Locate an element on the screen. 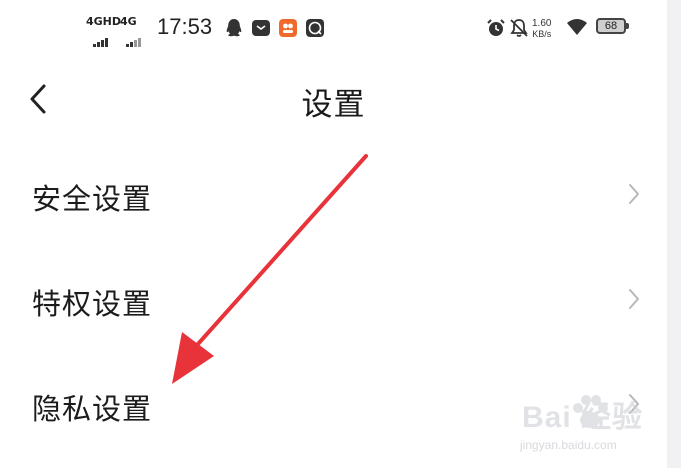  qq-icon is located at coordinates (234, 28).